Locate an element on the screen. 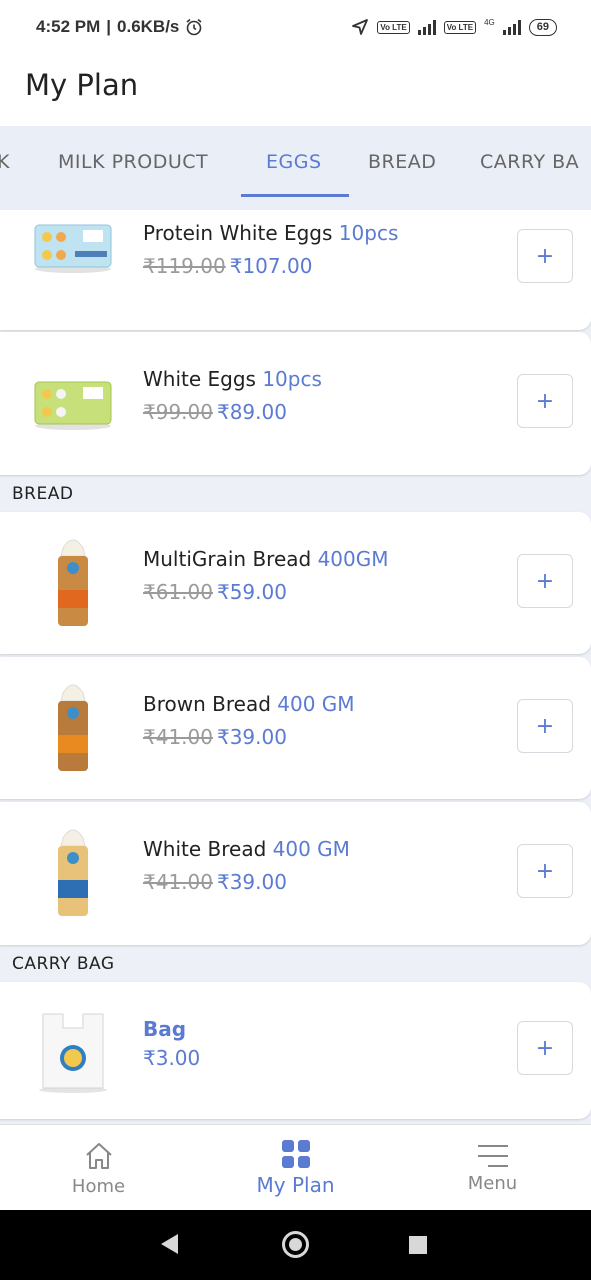  status-left: 4:52 PM | 0.6KB/s is located at coordinates (119, 27).